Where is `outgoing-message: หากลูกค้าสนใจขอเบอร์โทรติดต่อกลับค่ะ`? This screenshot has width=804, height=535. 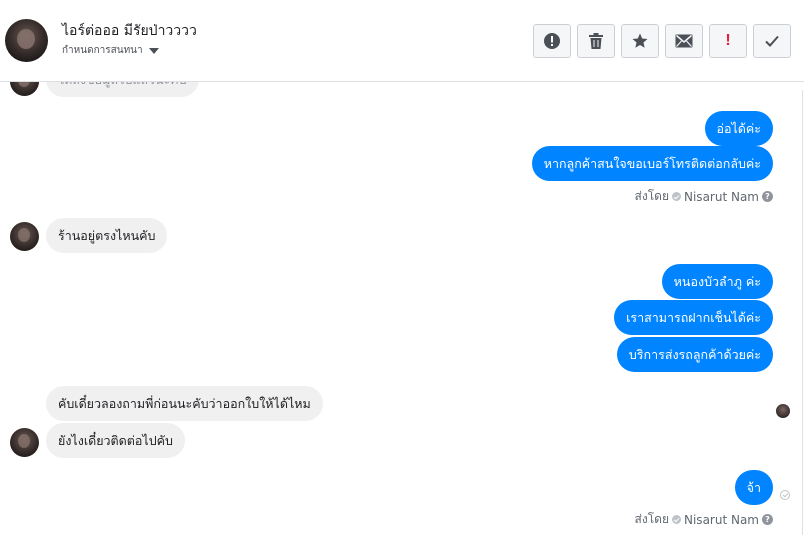 outgoing-message: หากลูกค้าสนใจขอเบอร์โทรติดต่อกลับค่ะ is located at coordinates (652, 163).